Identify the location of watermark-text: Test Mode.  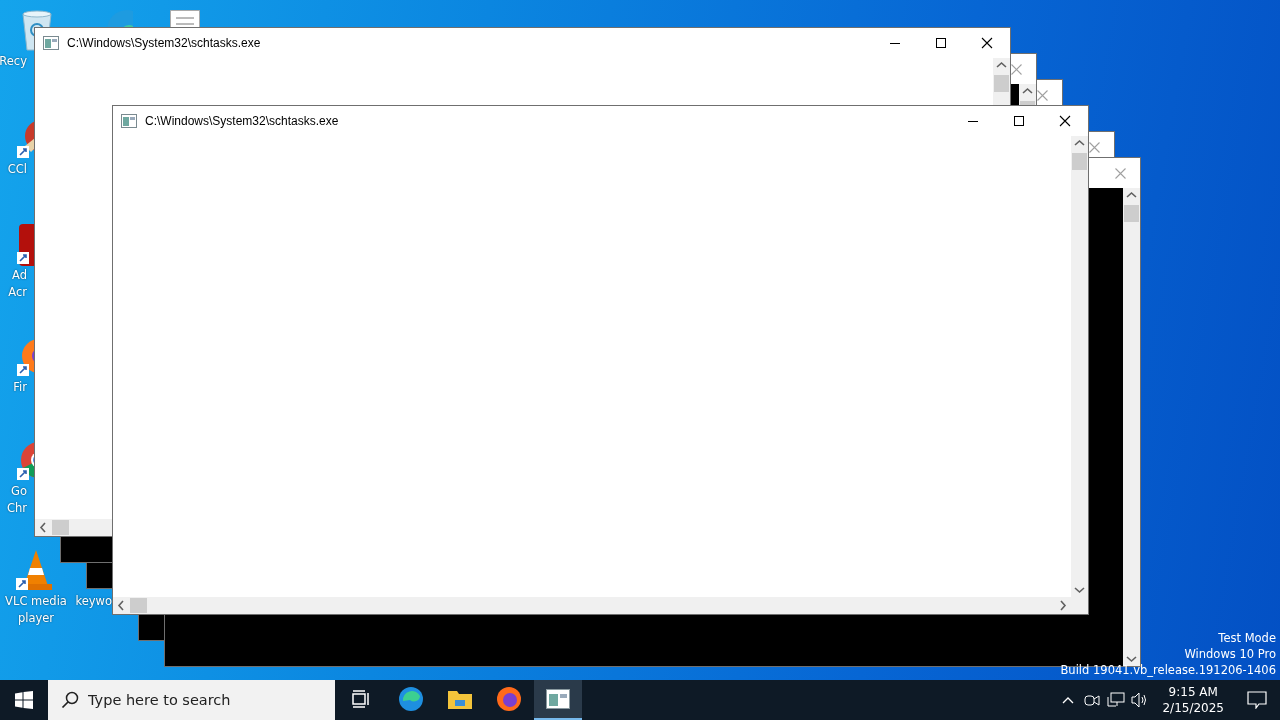
(1247, 638).